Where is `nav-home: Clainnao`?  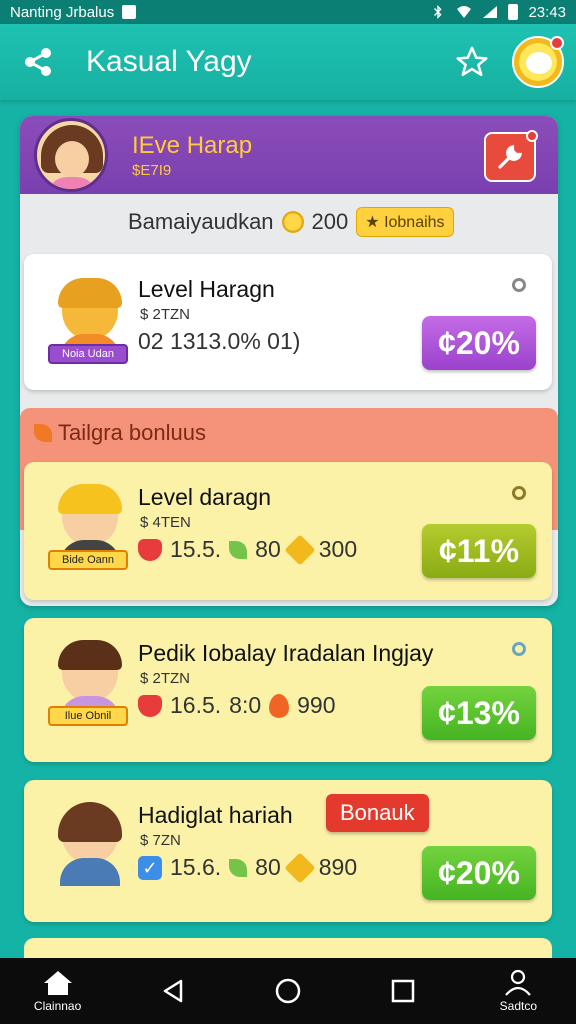
nav-home: Clainnao is located at coordinates (58, 991).